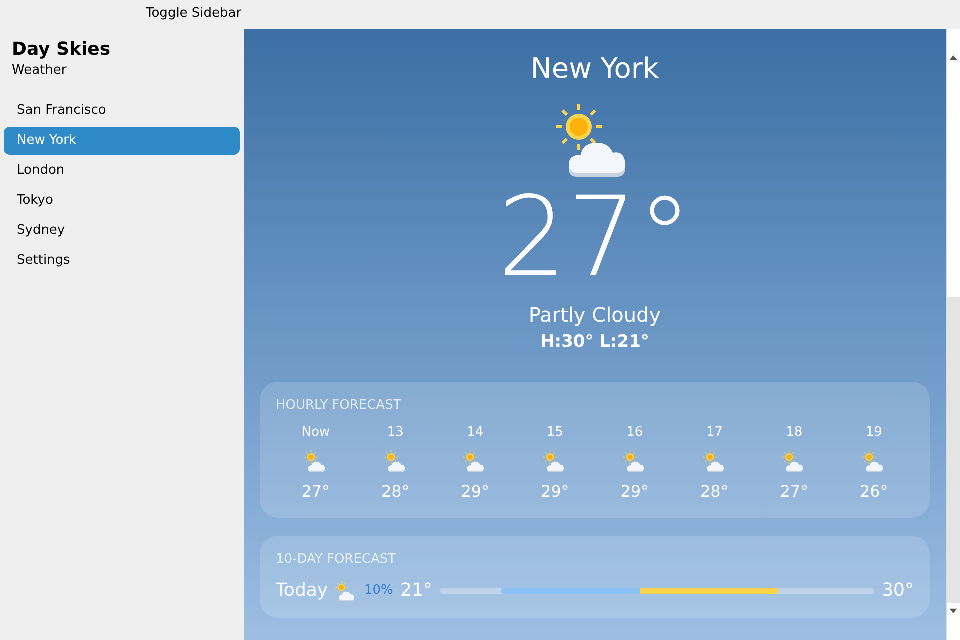 The image size is (960, 640). What do you see at coordinates (122, 200) in the screenshot?
I see `sidebar-item: Tokyo` at bounding box center [122, 200].